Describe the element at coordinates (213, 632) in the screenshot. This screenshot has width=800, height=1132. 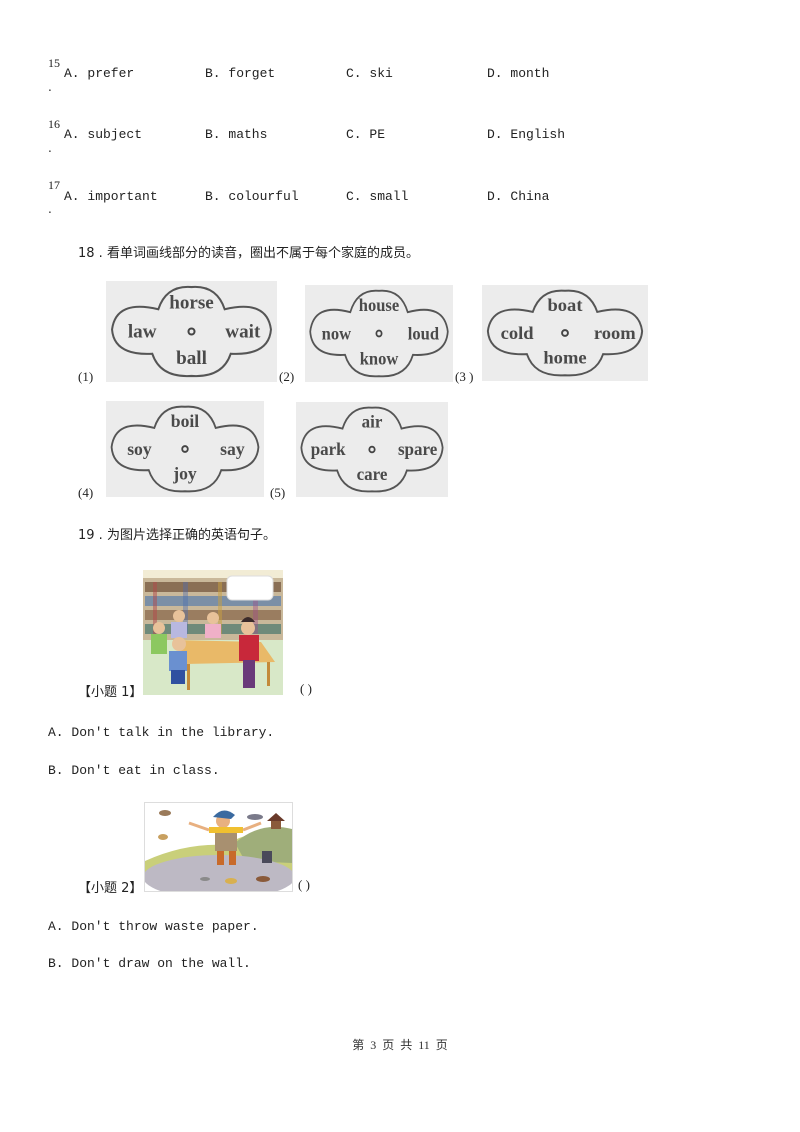
I see `library-scene-image` at that location.